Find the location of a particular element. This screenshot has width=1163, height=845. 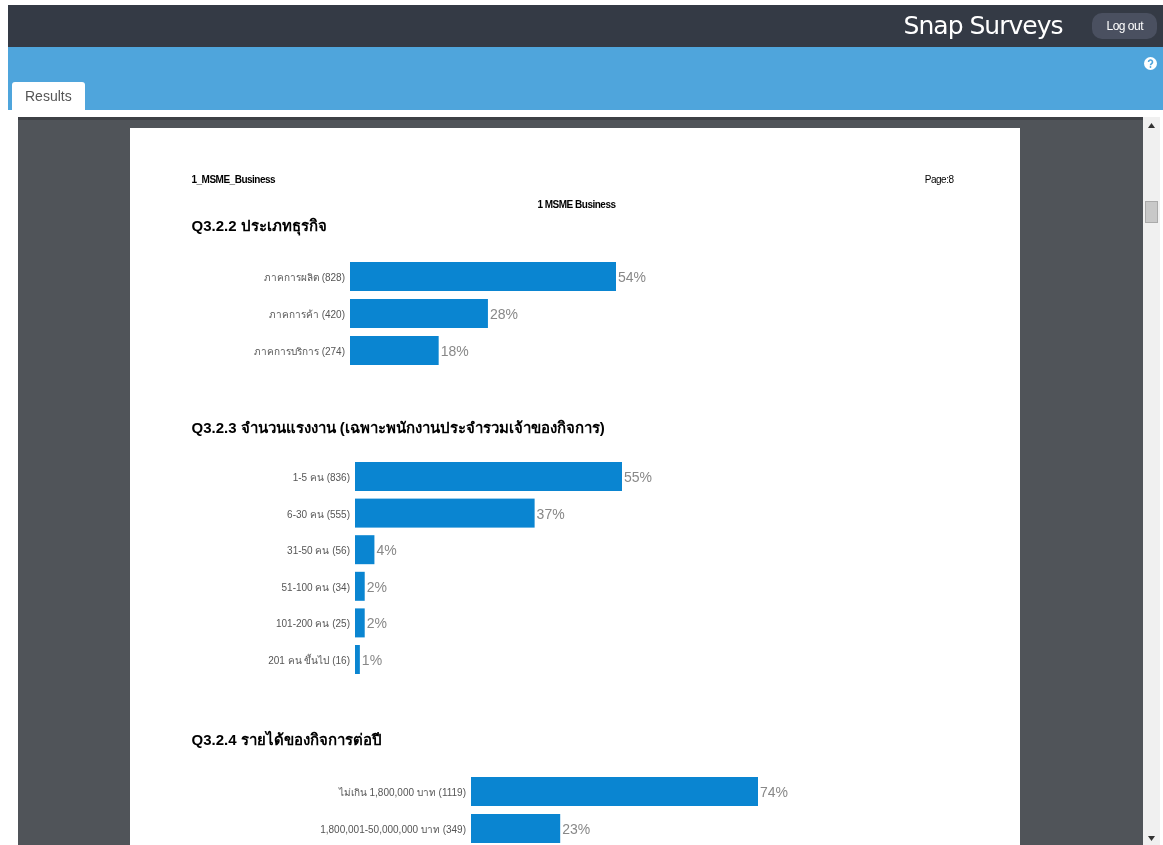

bar-label: ไม่เกิน 1,800,000 บาท (1119) is located at coordinates (402, 792).